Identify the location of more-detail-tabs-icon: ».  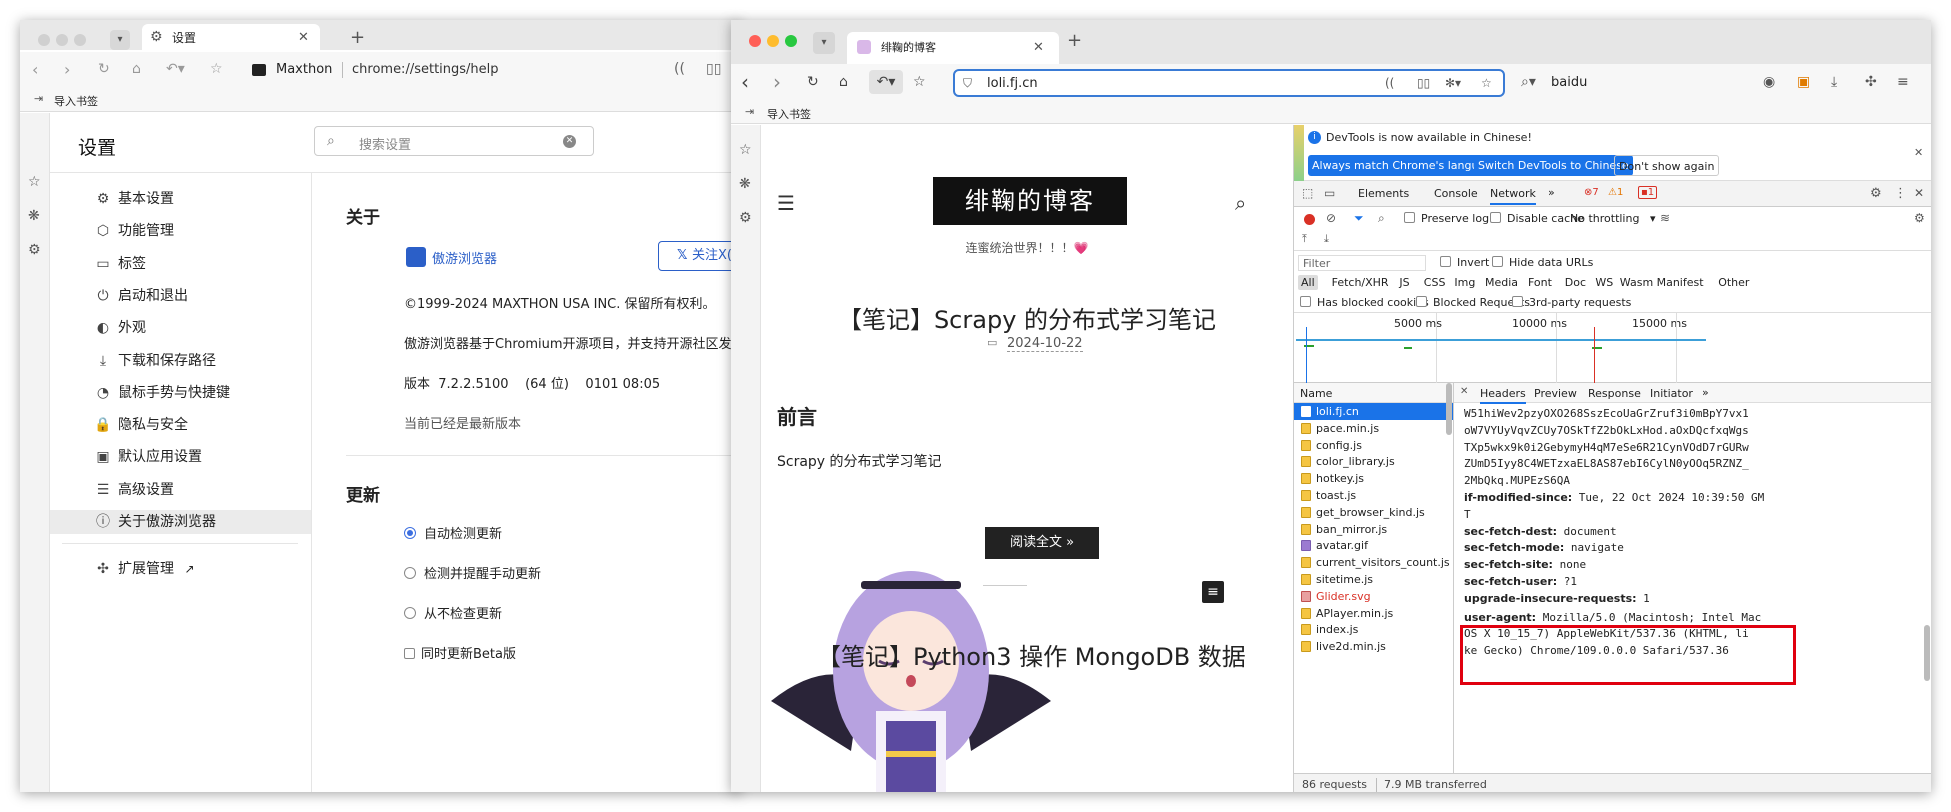
(1705, 392).